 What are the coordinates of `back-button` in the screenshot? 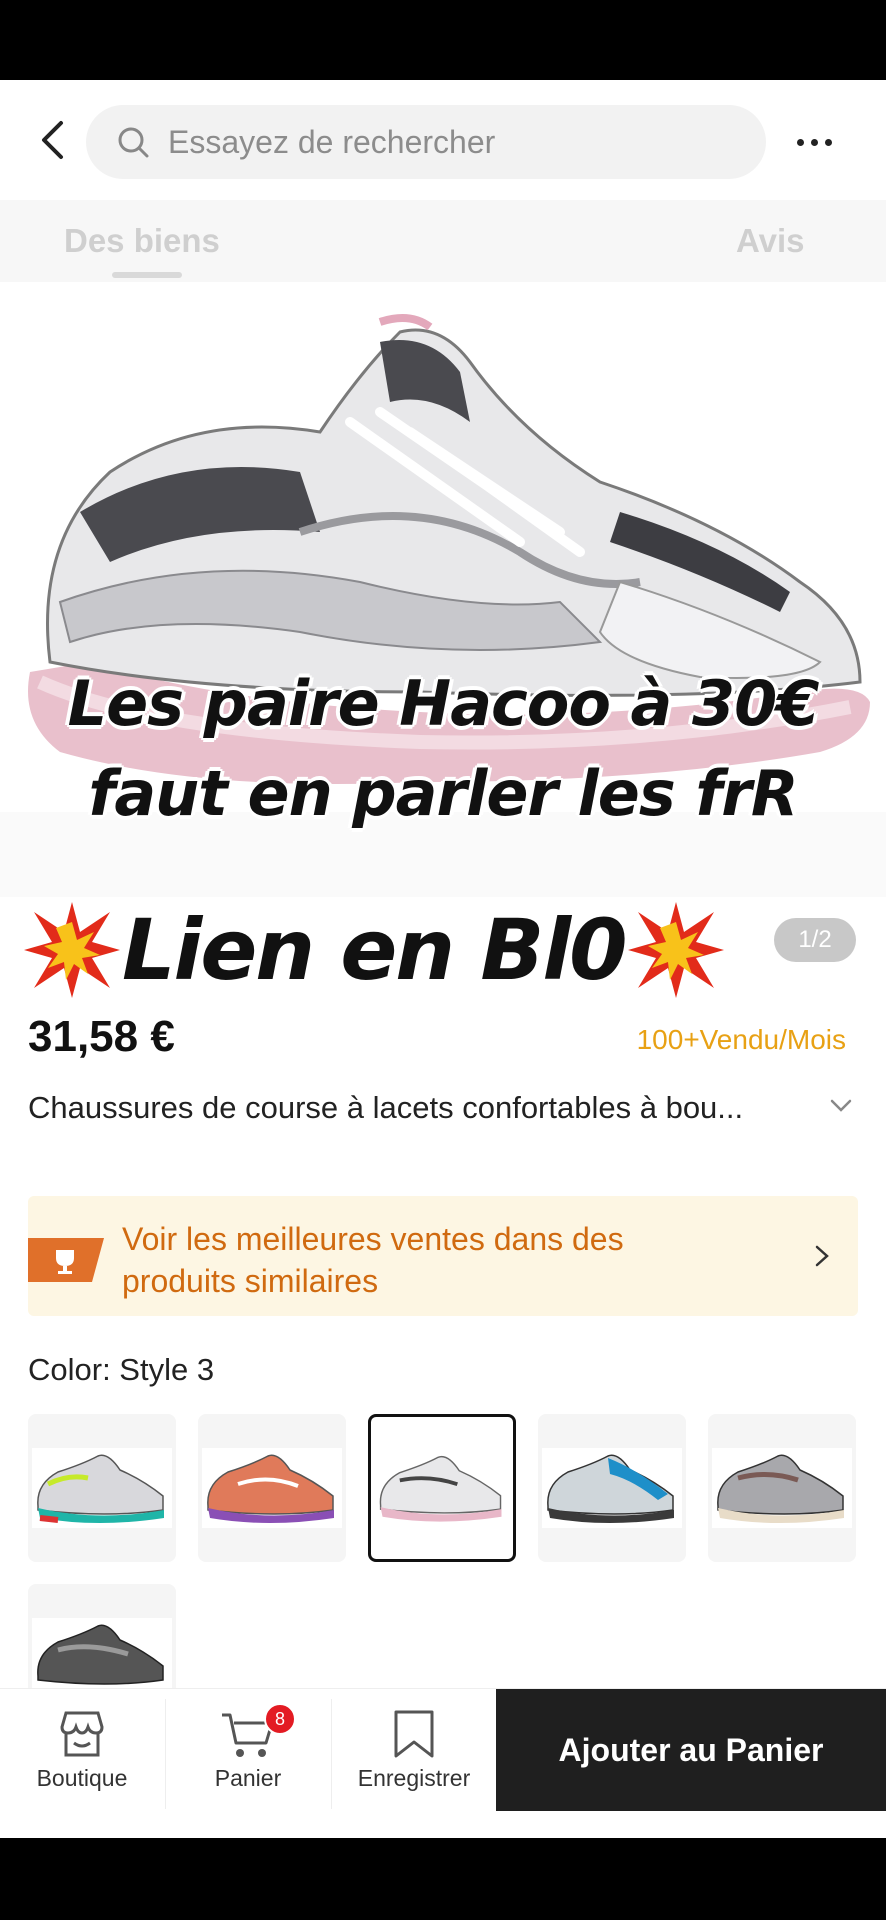 It's located at (52, 140).